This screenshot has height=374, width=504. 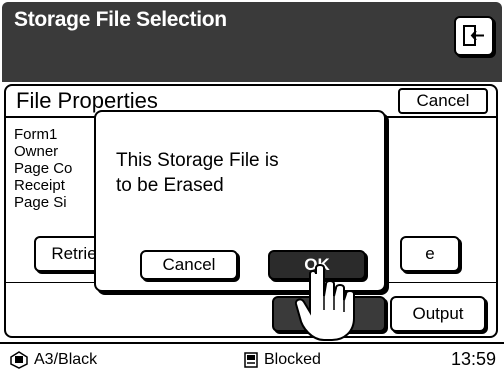 What do you see at coordinates (189, 265) in the screenshot?
I see `dialog-cancel-button: Cancel` at bounding box center [189, 265].